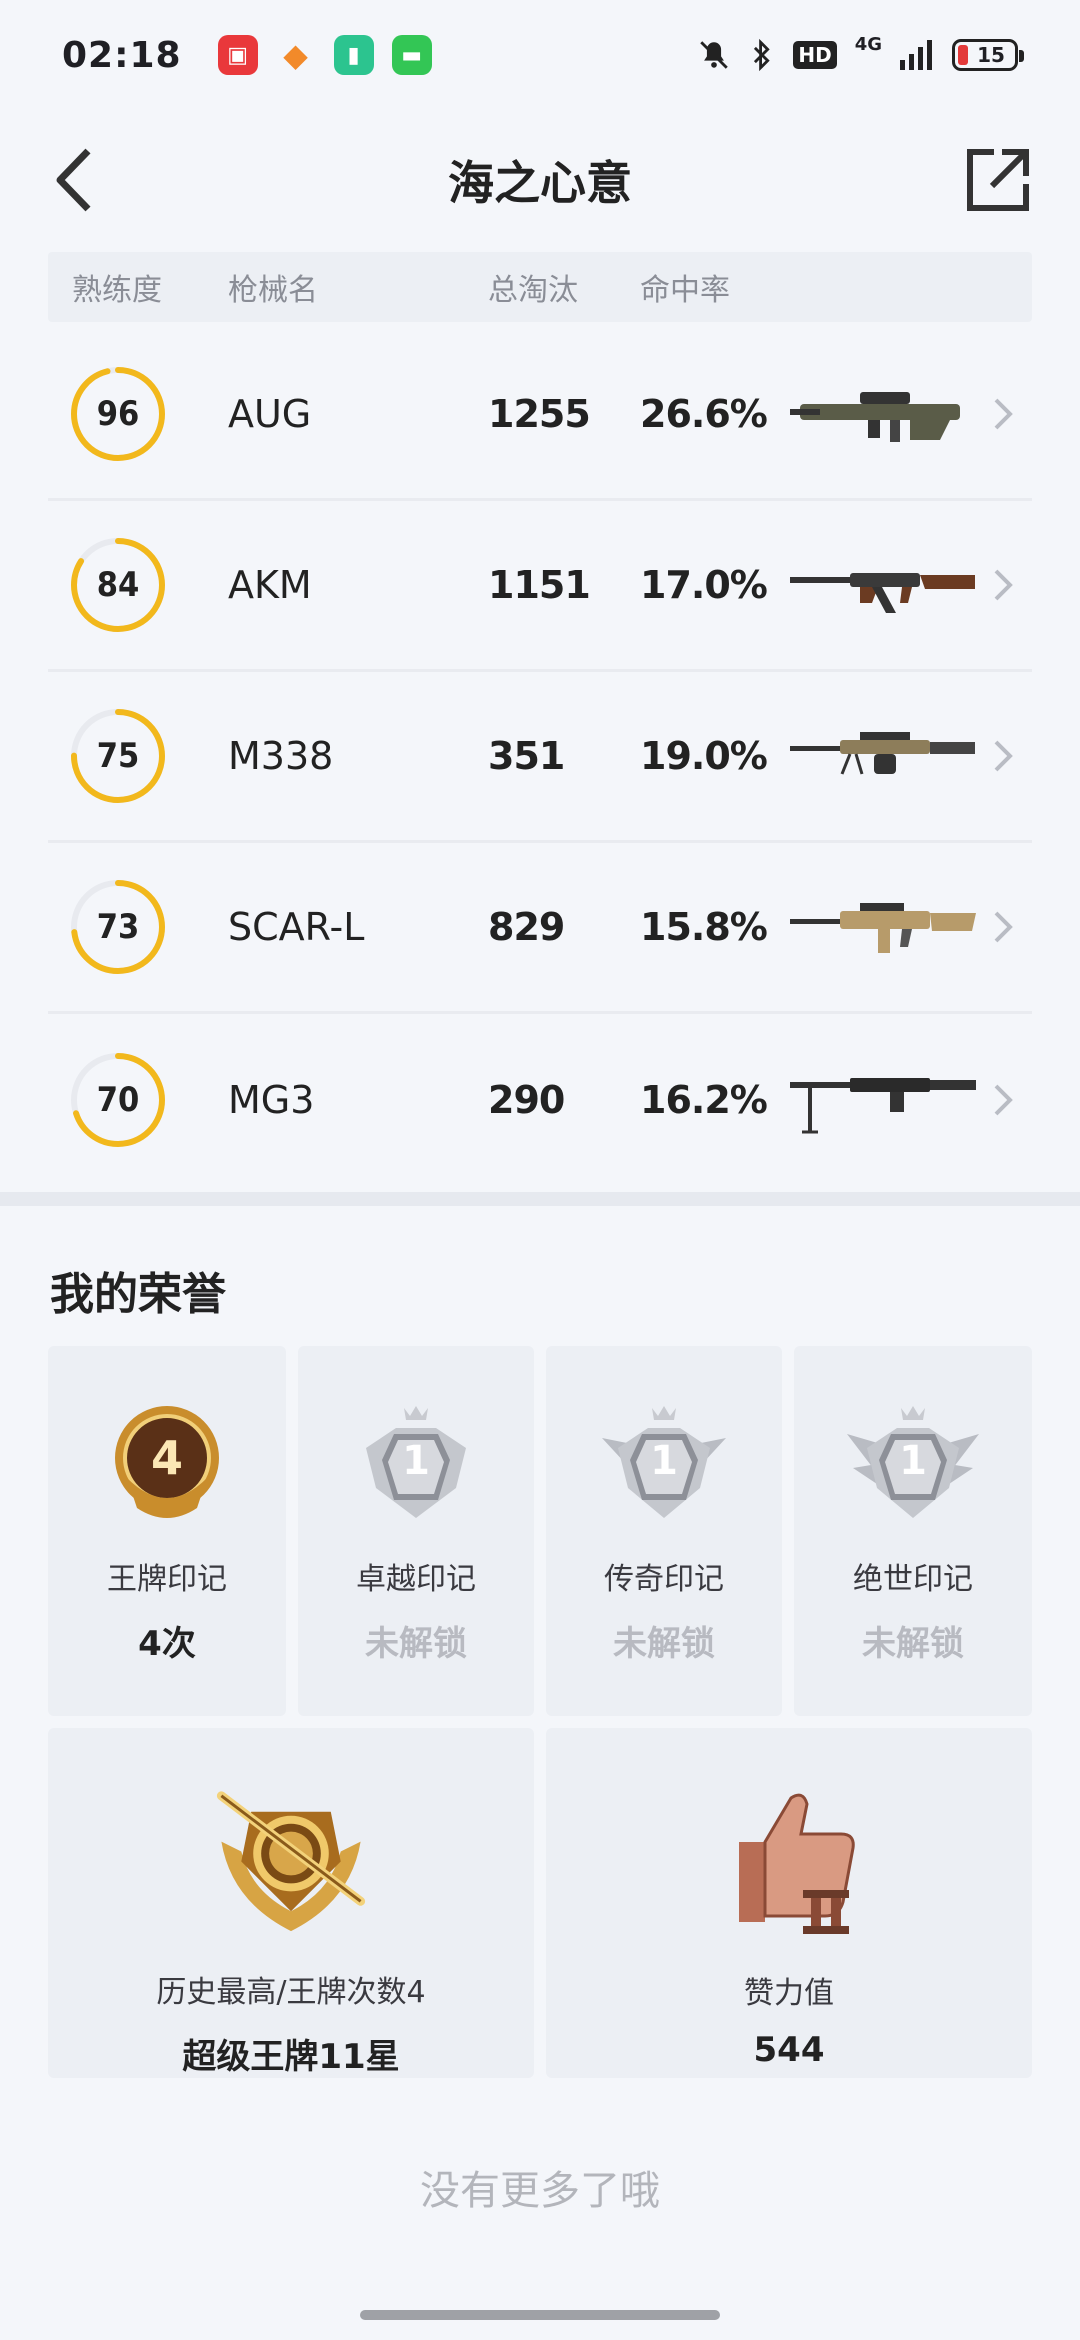  I want to click on gun-kills: 829, so click(526, 927).